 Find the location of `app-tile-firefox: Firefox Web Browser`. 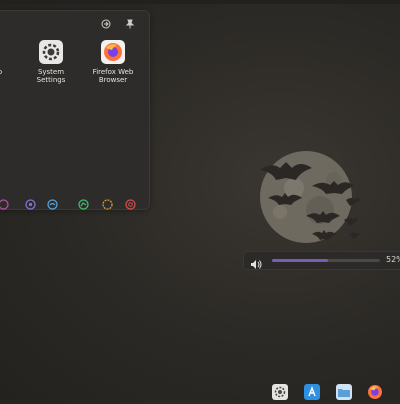

app-tile-firefox: Firefox Web Browser is located at coordinates (113, 61).